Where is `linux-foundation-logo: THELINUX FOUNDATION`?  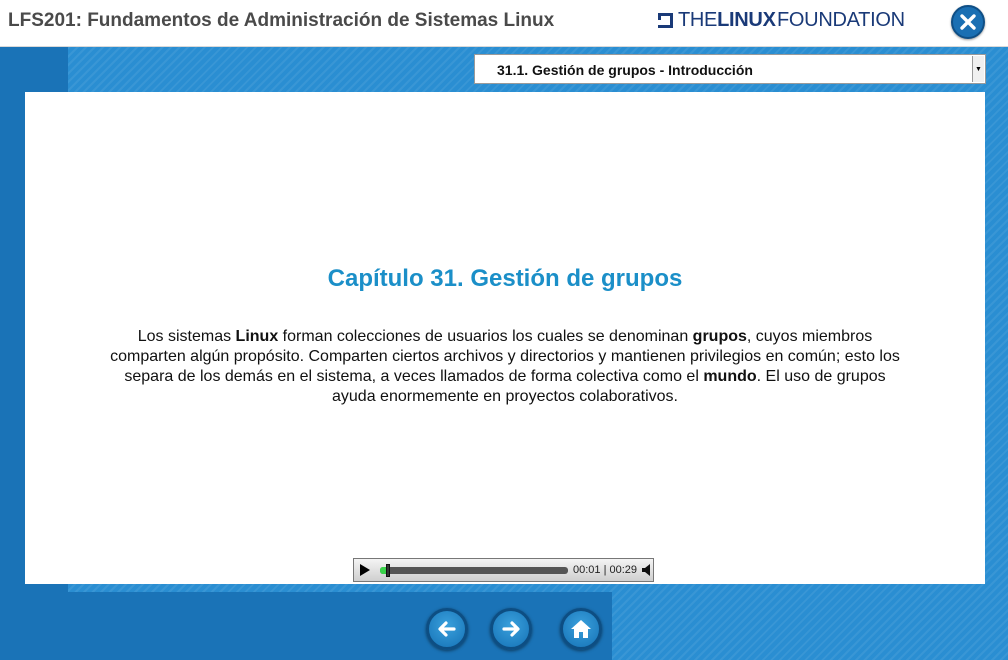 linux-foundation-logo: THELINUX FOUNDATION is located at coordinates (781, 20).